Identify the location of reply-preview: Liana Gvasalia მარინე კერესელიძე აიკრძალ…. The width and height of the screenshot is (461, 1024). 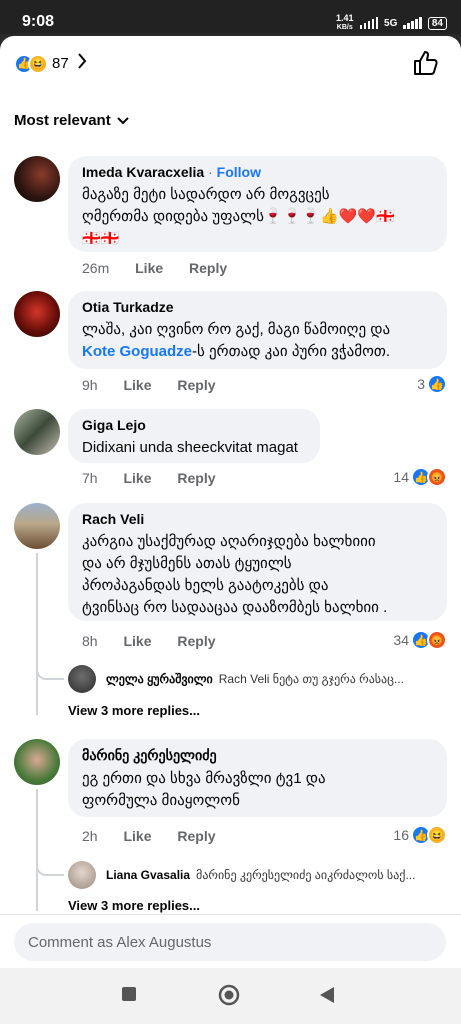
(241, 875).